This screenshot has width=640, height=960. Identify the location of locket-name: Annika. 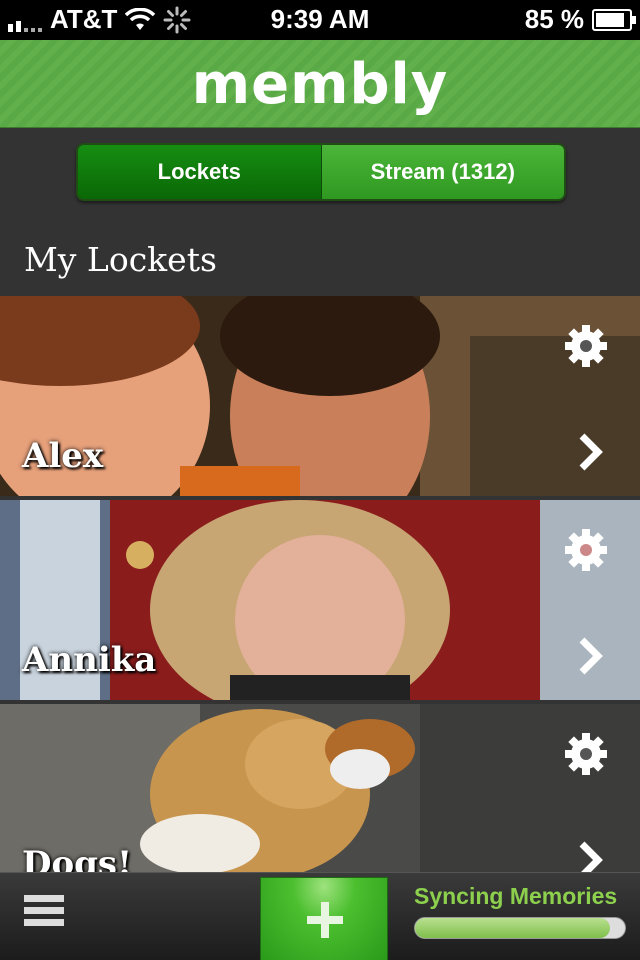
(89, 660).